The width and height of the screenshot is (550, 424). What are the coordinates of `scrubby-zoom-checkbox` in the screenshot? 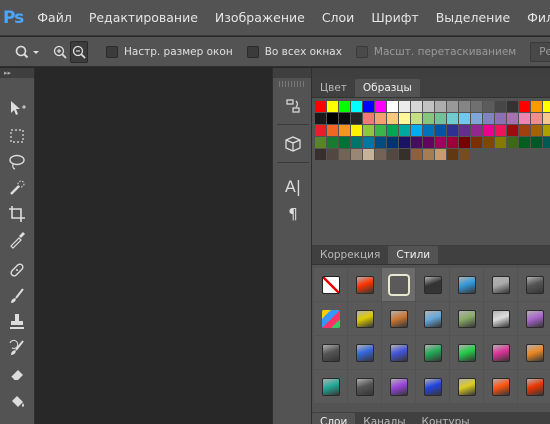 It's located at (361, 51).